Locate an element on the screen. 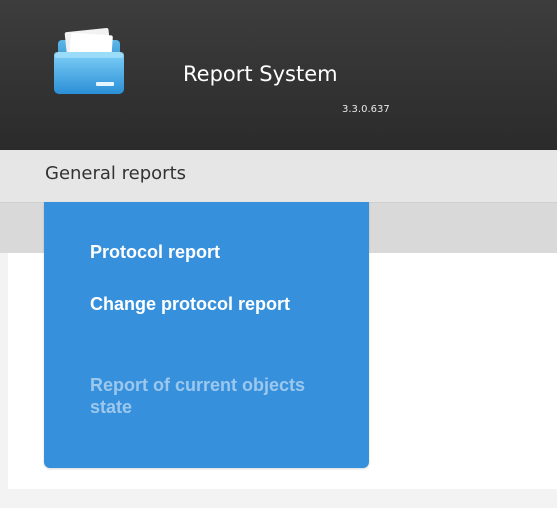  main-menu-bar: General reports is located at coordinates (278, 176).